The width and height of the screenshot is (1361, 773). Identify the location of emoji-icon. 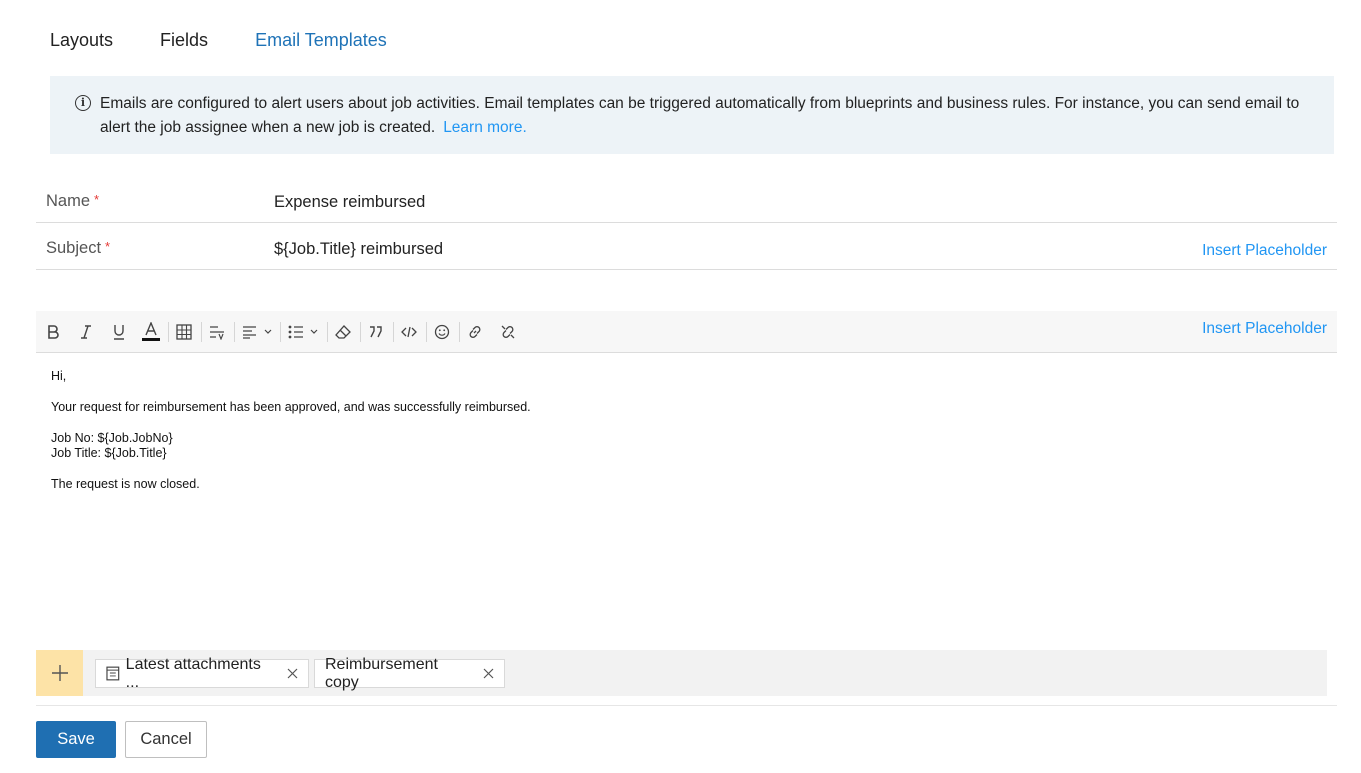
(442, 332).